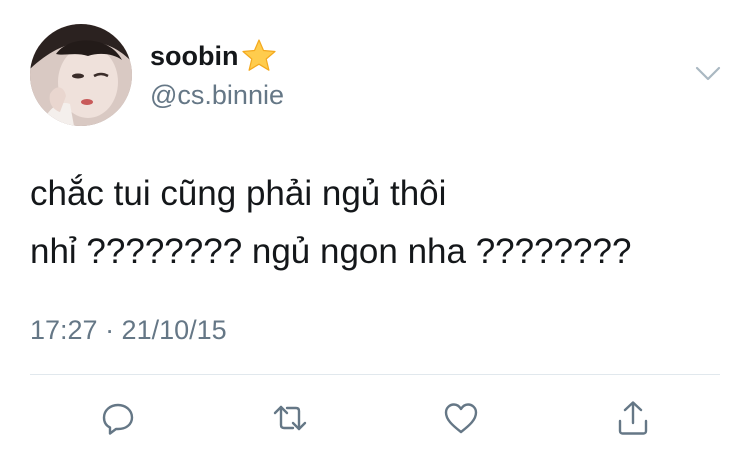  What do you see at coordinates (708, 74) in the screenshot?
I see `chevron-down-icon` at bounding box center [708, 74].